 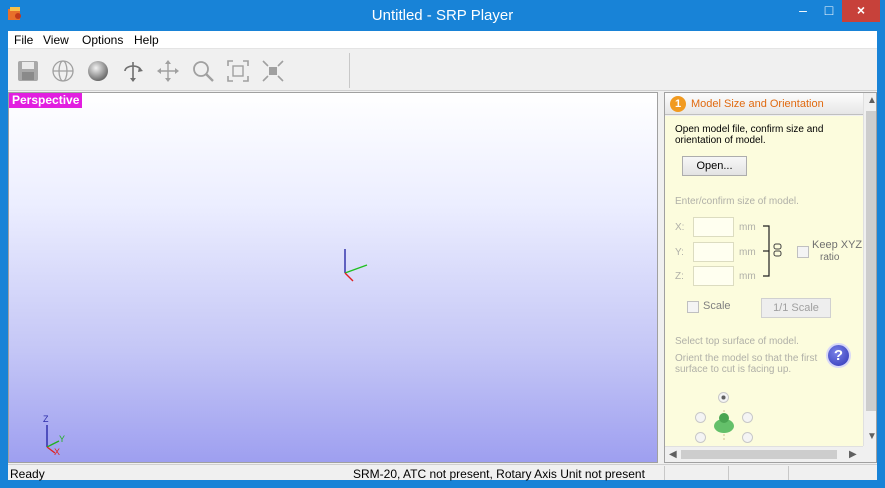 What do you see at coordinates (803, 11) in the screenshot?
I see `minimize-button: ‒` at bounding box center [803, 11].